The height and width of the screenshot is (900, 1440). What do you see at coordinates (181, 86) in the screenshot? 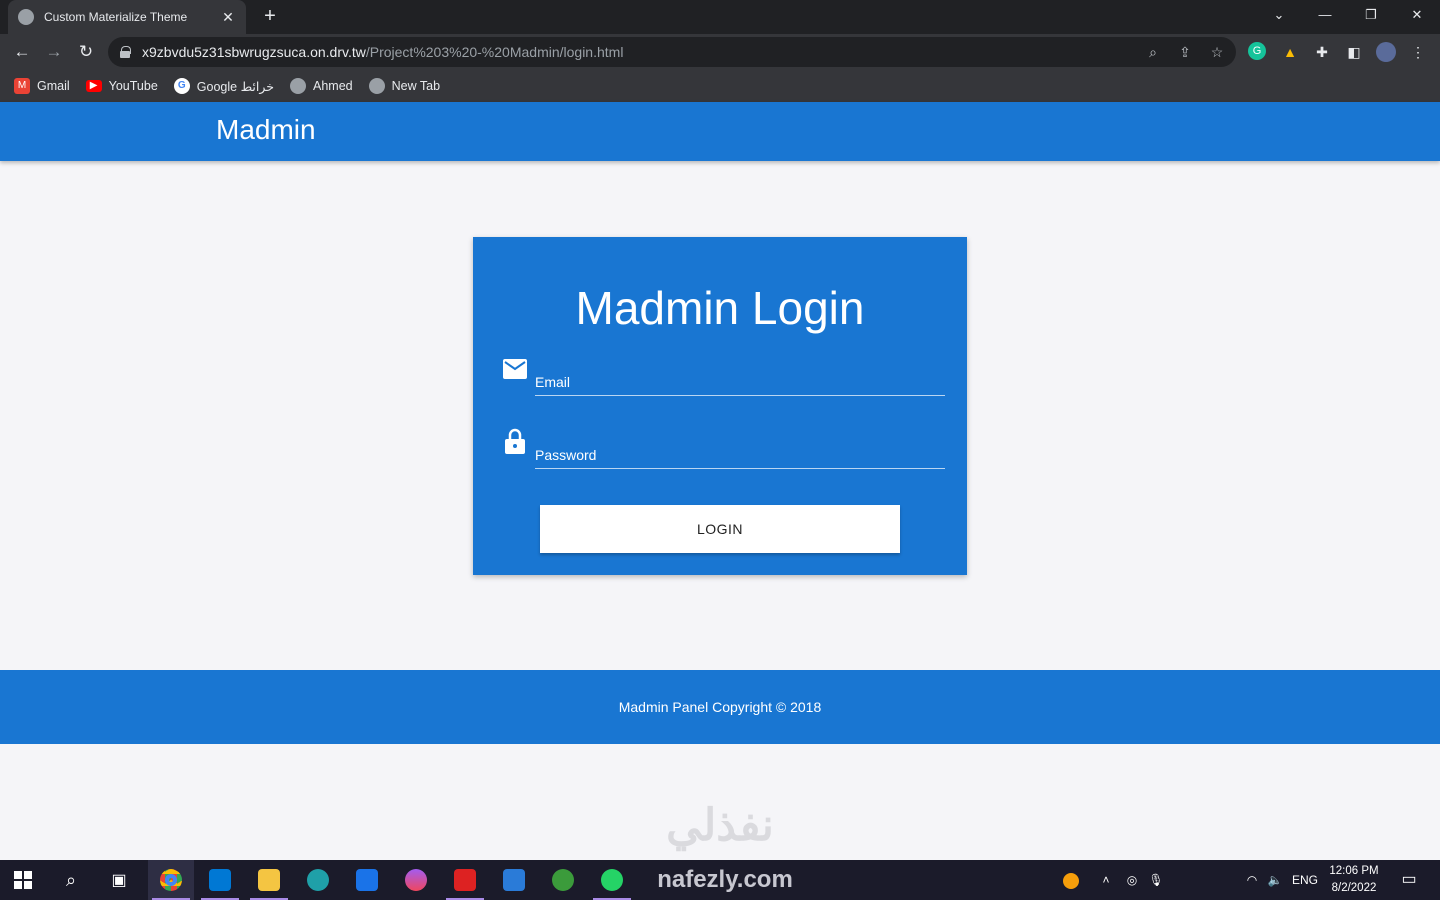
I see `google-icon: G` at bounding box center [181, 86].